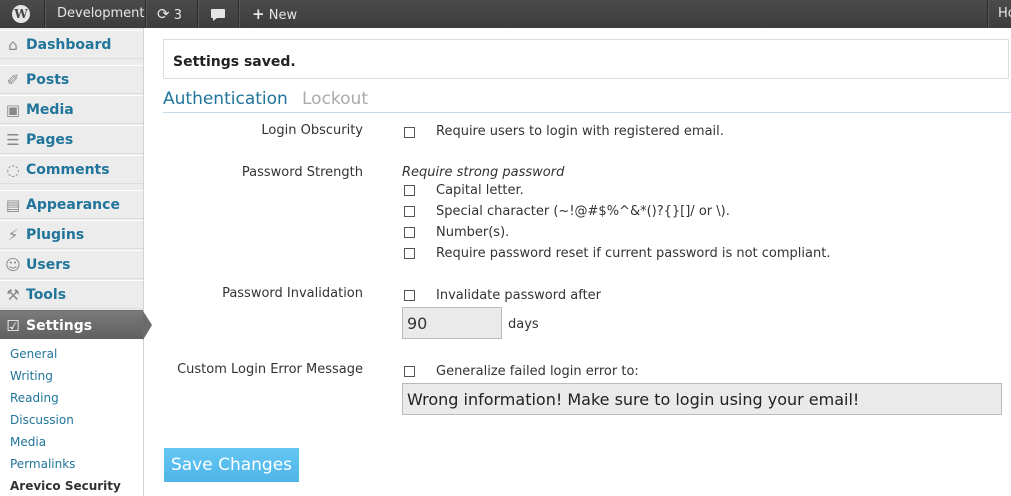 The image size is (1011, 496). I want to click on tab-authentication: Authentication, so click(225, 99).